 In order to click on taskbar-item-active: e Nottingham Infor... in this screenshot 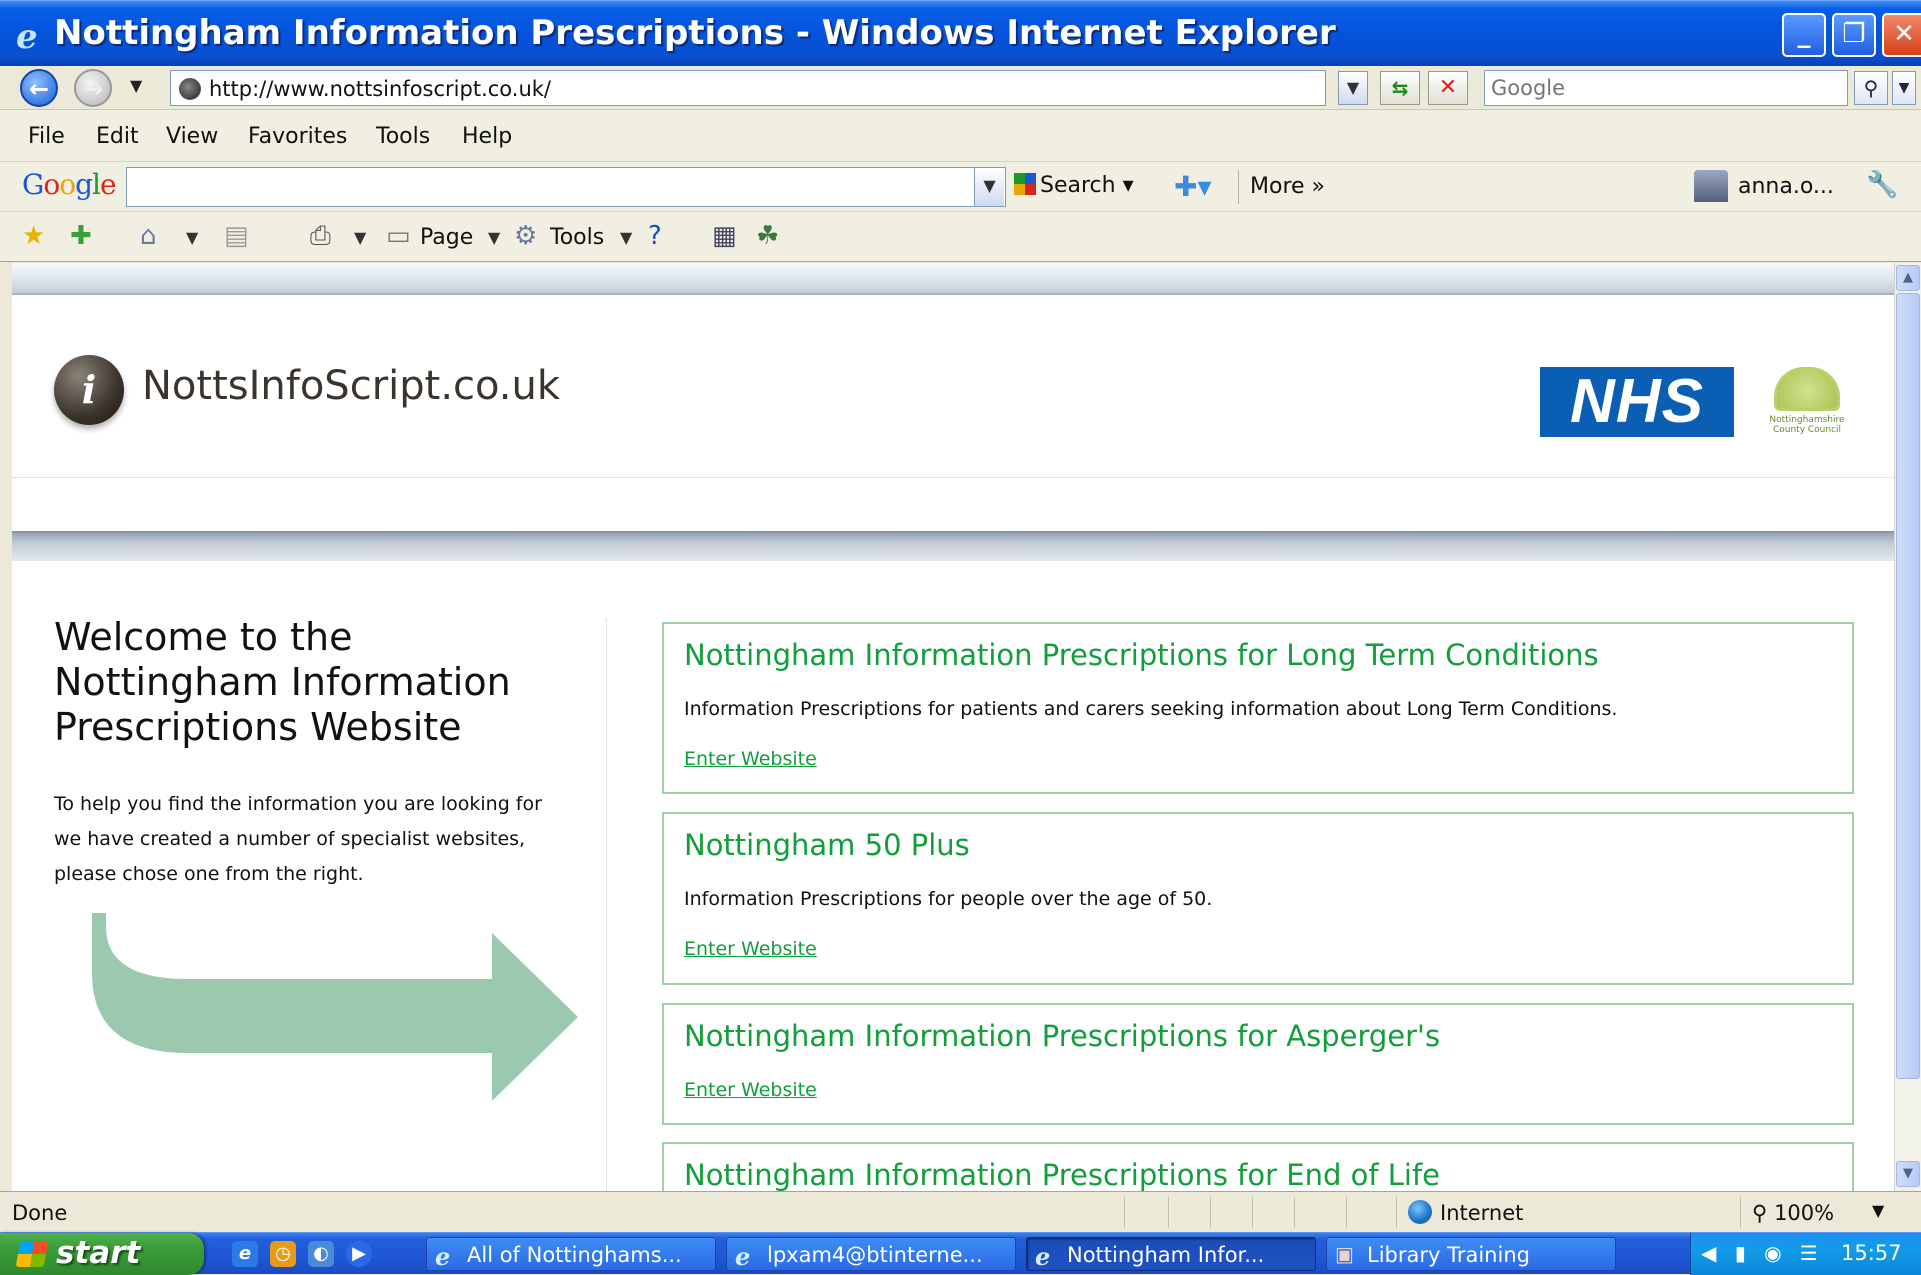, I will do `click(1171, 1254)`.